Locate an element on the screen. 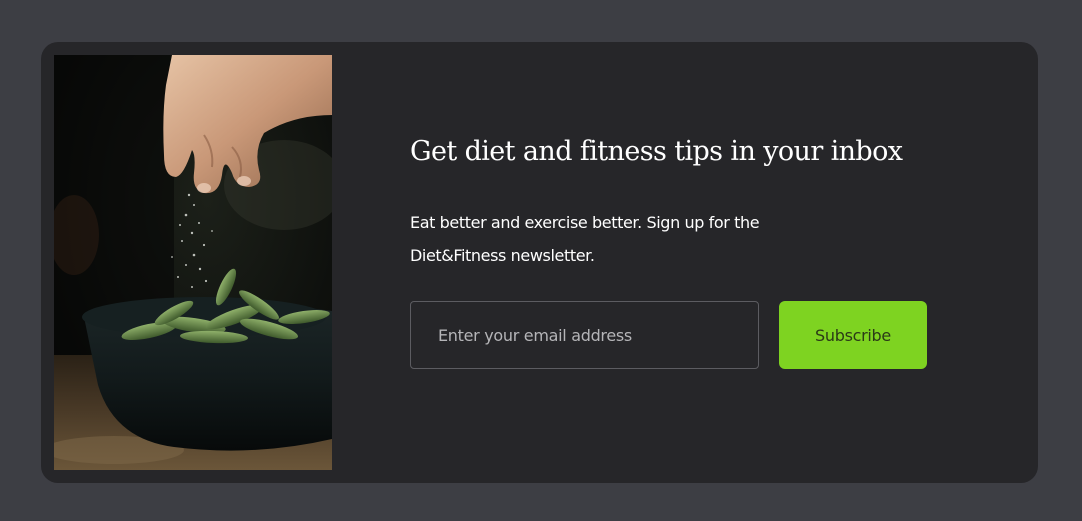  newsletter-headline: Get diet and fitness tips in your inbox is located at coordinates (656, 151).